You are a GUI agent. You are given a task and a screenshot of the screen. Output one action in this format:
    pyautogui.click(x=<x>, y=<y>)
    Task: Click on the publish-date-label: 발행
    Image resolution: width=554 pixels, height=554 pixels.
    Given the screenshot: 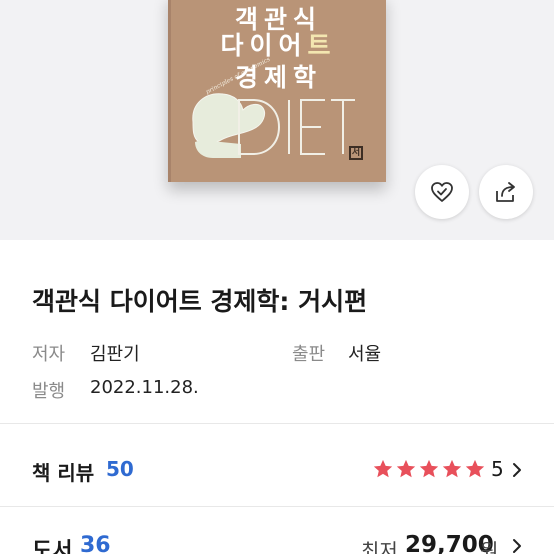 What is the action you would take?
    pyautogui.click(x=49, y=391)
    